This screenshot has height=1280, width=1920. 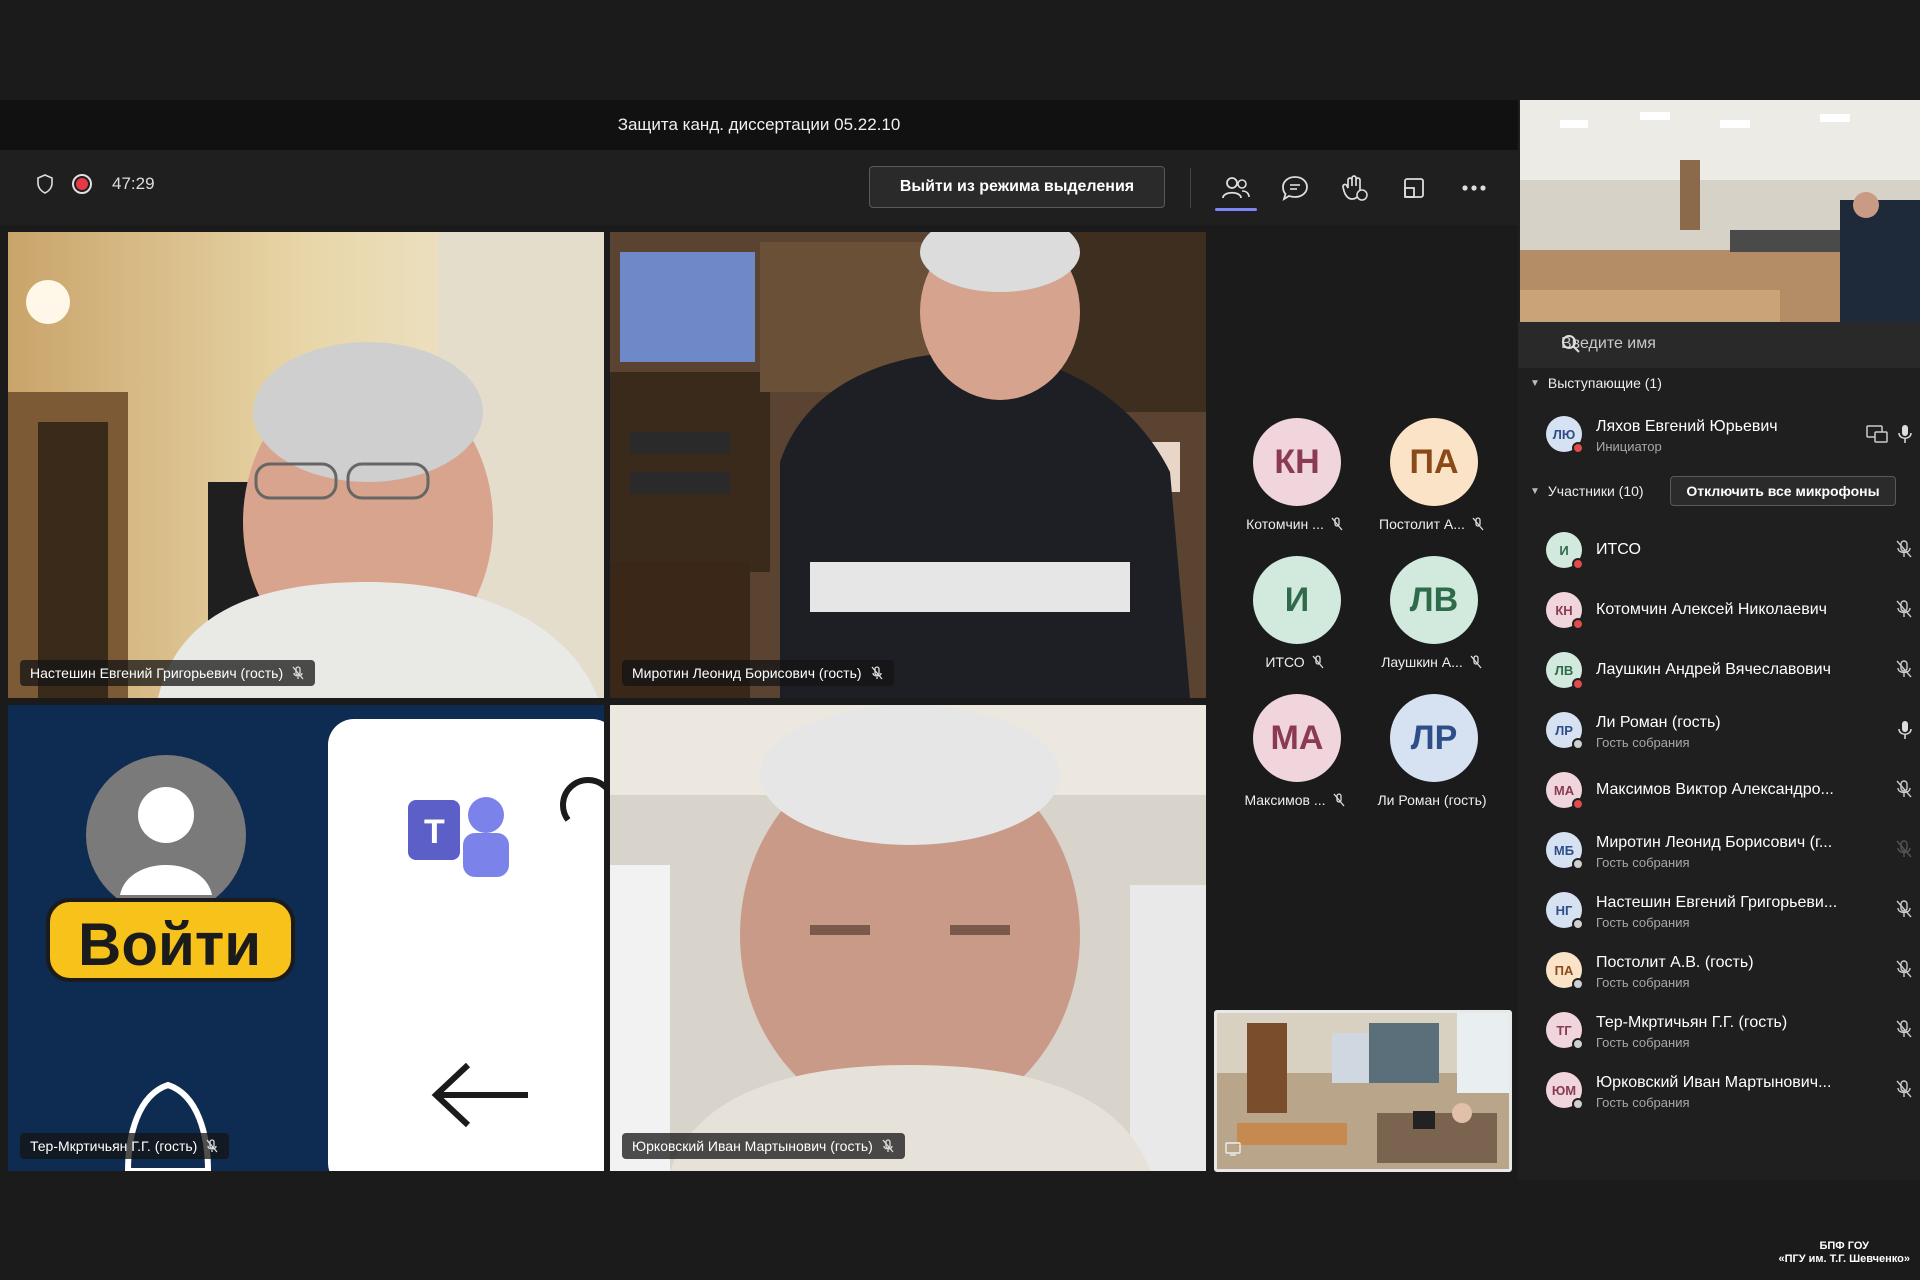 What do you see at coordinates (908, 465) in the screenshot?
I see `video-tile: Миротин Леонид Борисович (гость)` at bounding box center [908, 465].